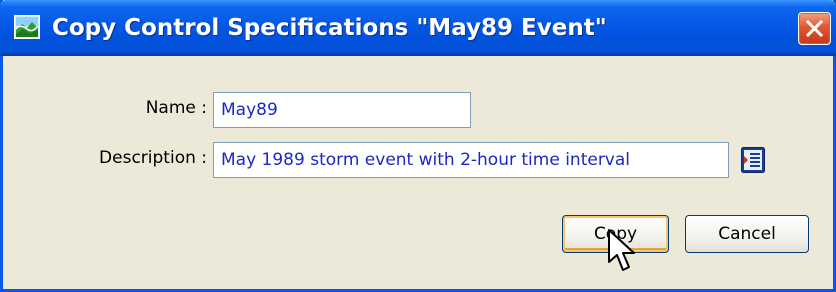 Image resolution: width=836 pixels, height=292 pixels. I want to click on name-label: Name :, so click(176, 108).